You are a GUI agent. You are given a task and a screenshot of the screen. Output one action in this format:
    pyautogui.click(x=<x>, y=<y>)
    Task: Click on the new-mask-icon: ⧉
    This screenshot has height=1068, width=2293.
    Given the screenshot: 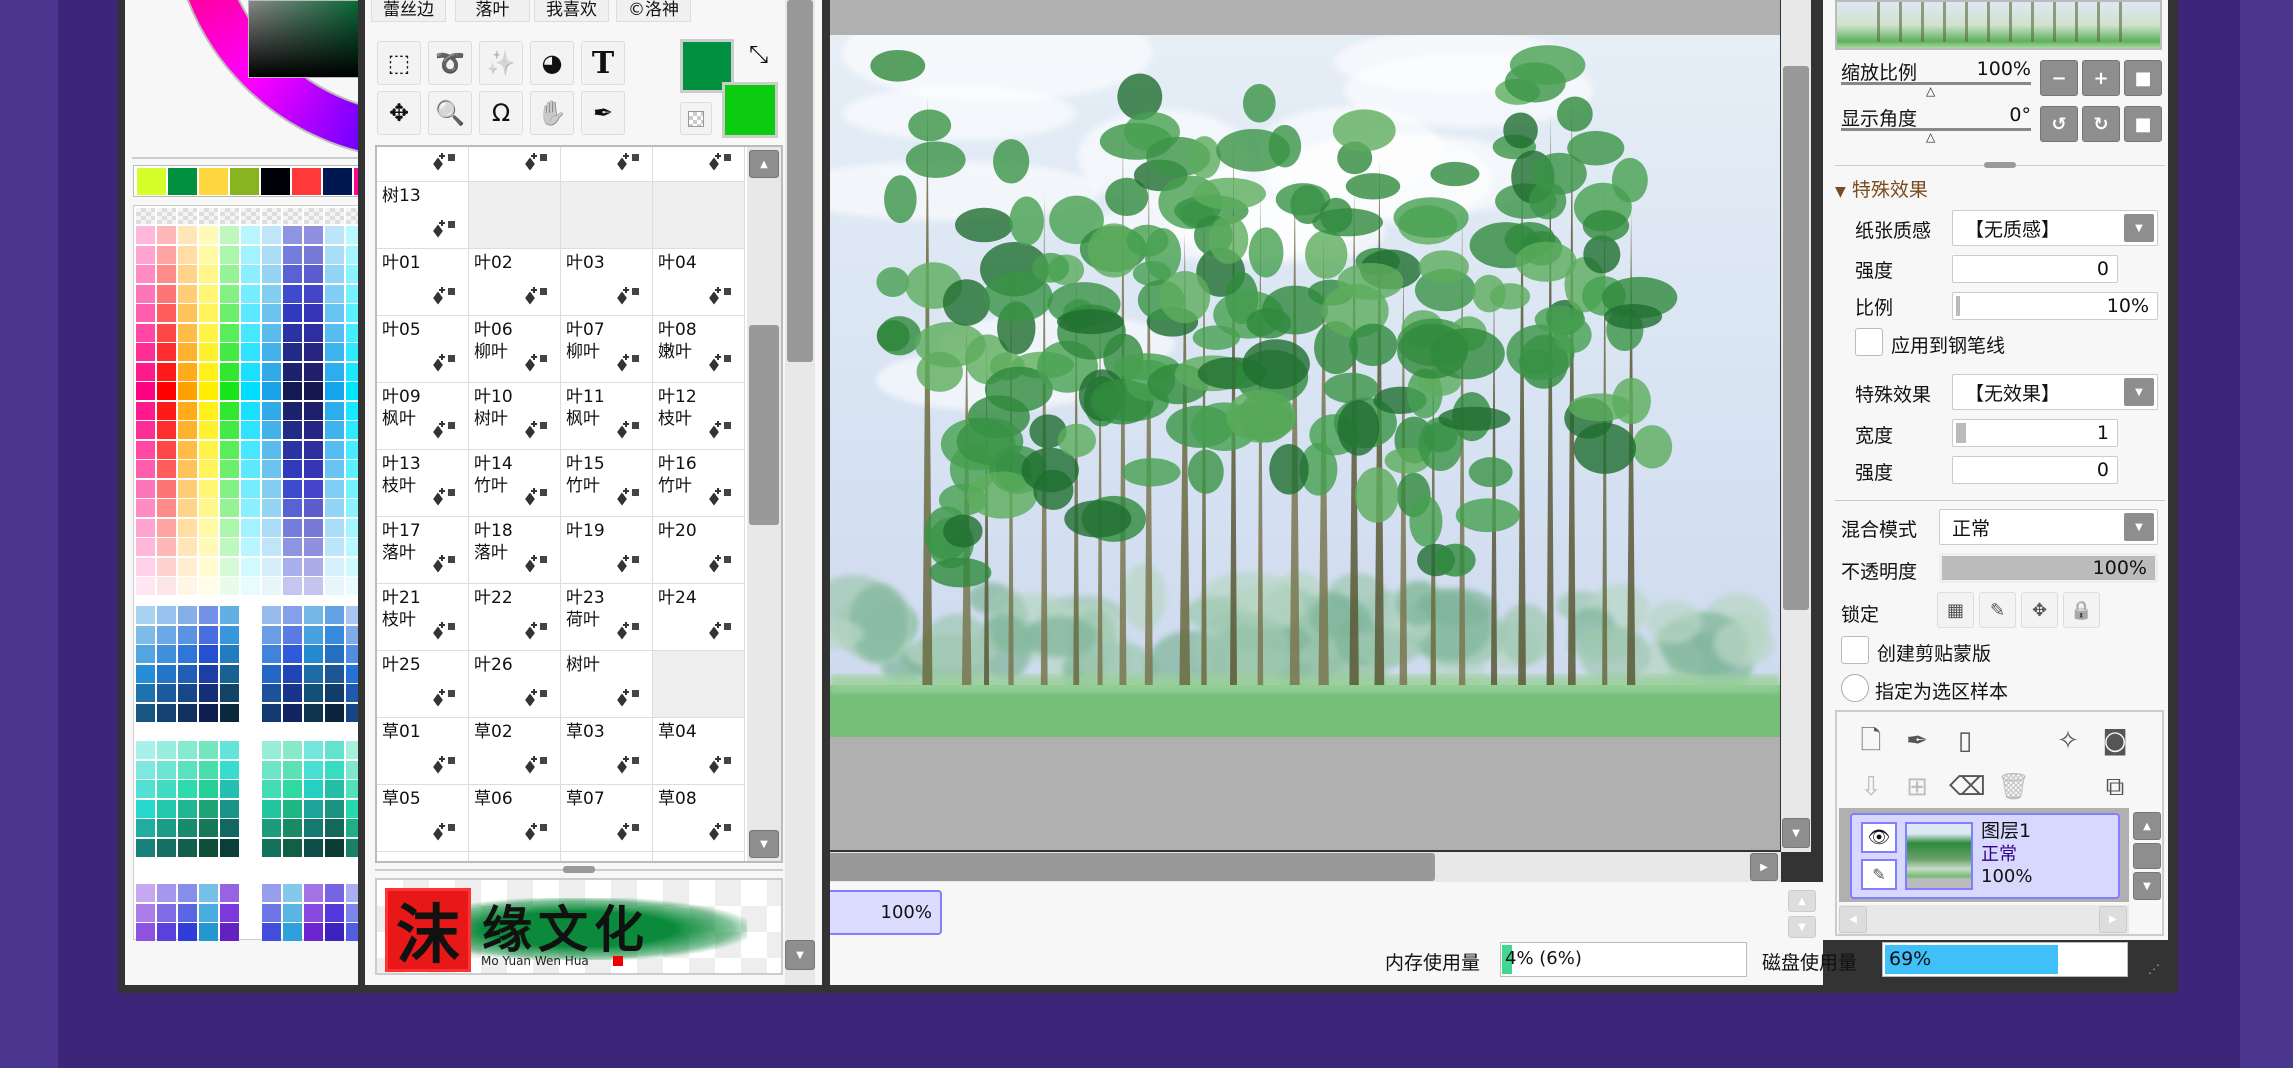 What is the action you would take?
    pyautogui.click(x=2115, y=787)
    